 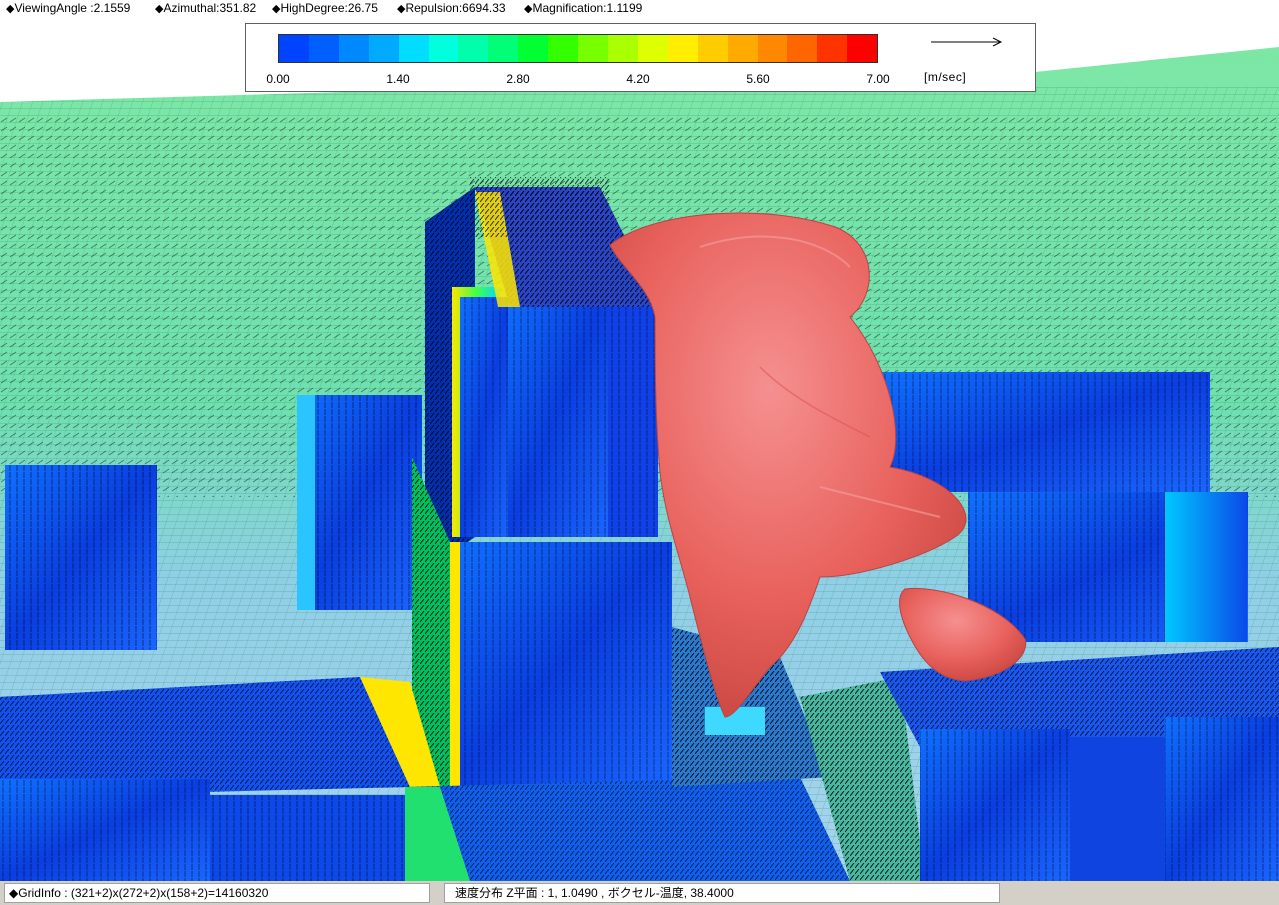 What do you see at coordinates (278, 79) in the screenshot?
I see `legend-tick: 0.00` at bounding box center [278, 79].